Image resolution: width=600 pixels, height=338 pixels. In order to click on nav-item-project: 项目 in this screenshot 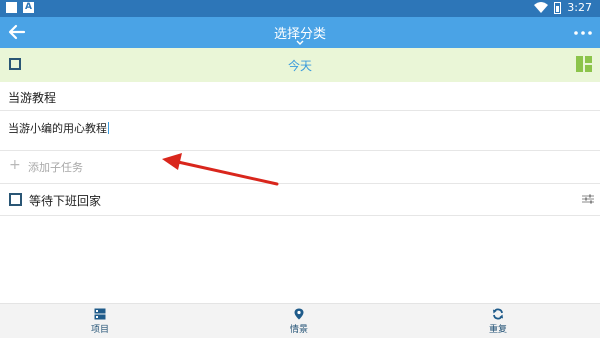, I will do `click(100, 321)`.